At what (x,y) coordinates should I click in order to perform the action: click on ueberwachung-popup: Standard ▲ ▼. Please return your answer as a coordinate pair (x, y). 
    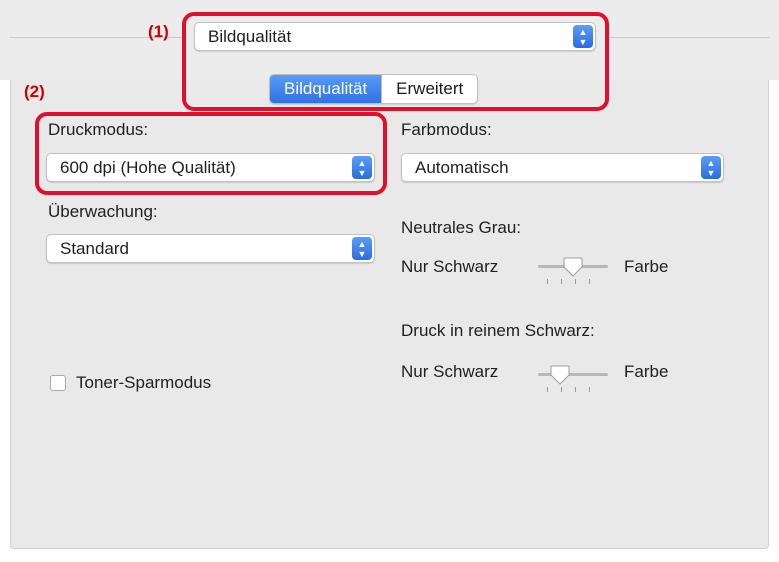
    Looking at the image, I should click on (210, 248).